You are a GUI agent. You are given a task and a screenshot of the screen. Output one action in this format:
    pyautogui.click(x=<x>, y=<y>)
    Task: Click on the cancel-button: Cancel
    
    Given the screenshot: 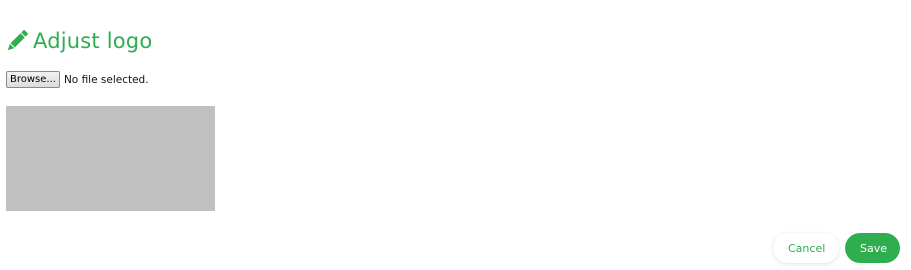 What is the action you would take?
    pyautogui.click(x=806, y=248)
    